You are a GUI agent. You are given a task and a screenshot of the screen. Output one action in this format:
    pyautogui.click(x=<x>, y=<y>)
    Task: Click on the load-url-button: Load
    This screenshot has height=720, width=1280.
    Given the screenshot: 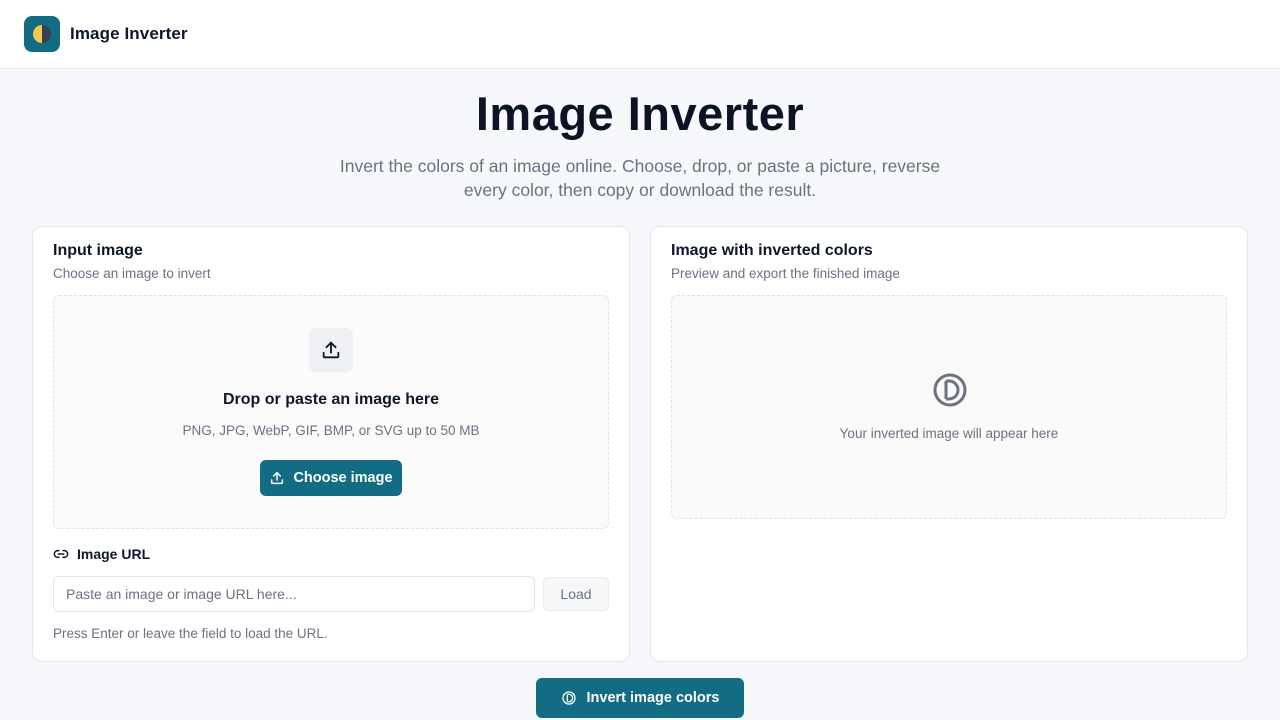 What is the action you would take?
    pyautogui.click(x=576, y=594)
    